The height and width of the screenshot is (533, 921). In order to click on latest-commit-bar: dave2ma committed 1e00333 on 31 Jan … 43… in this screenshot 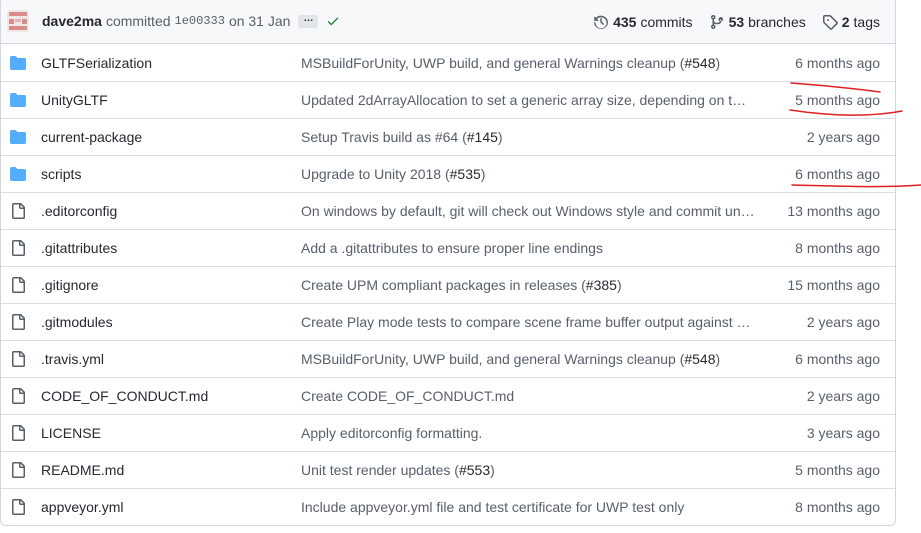, I will do `click(448, 22)`.